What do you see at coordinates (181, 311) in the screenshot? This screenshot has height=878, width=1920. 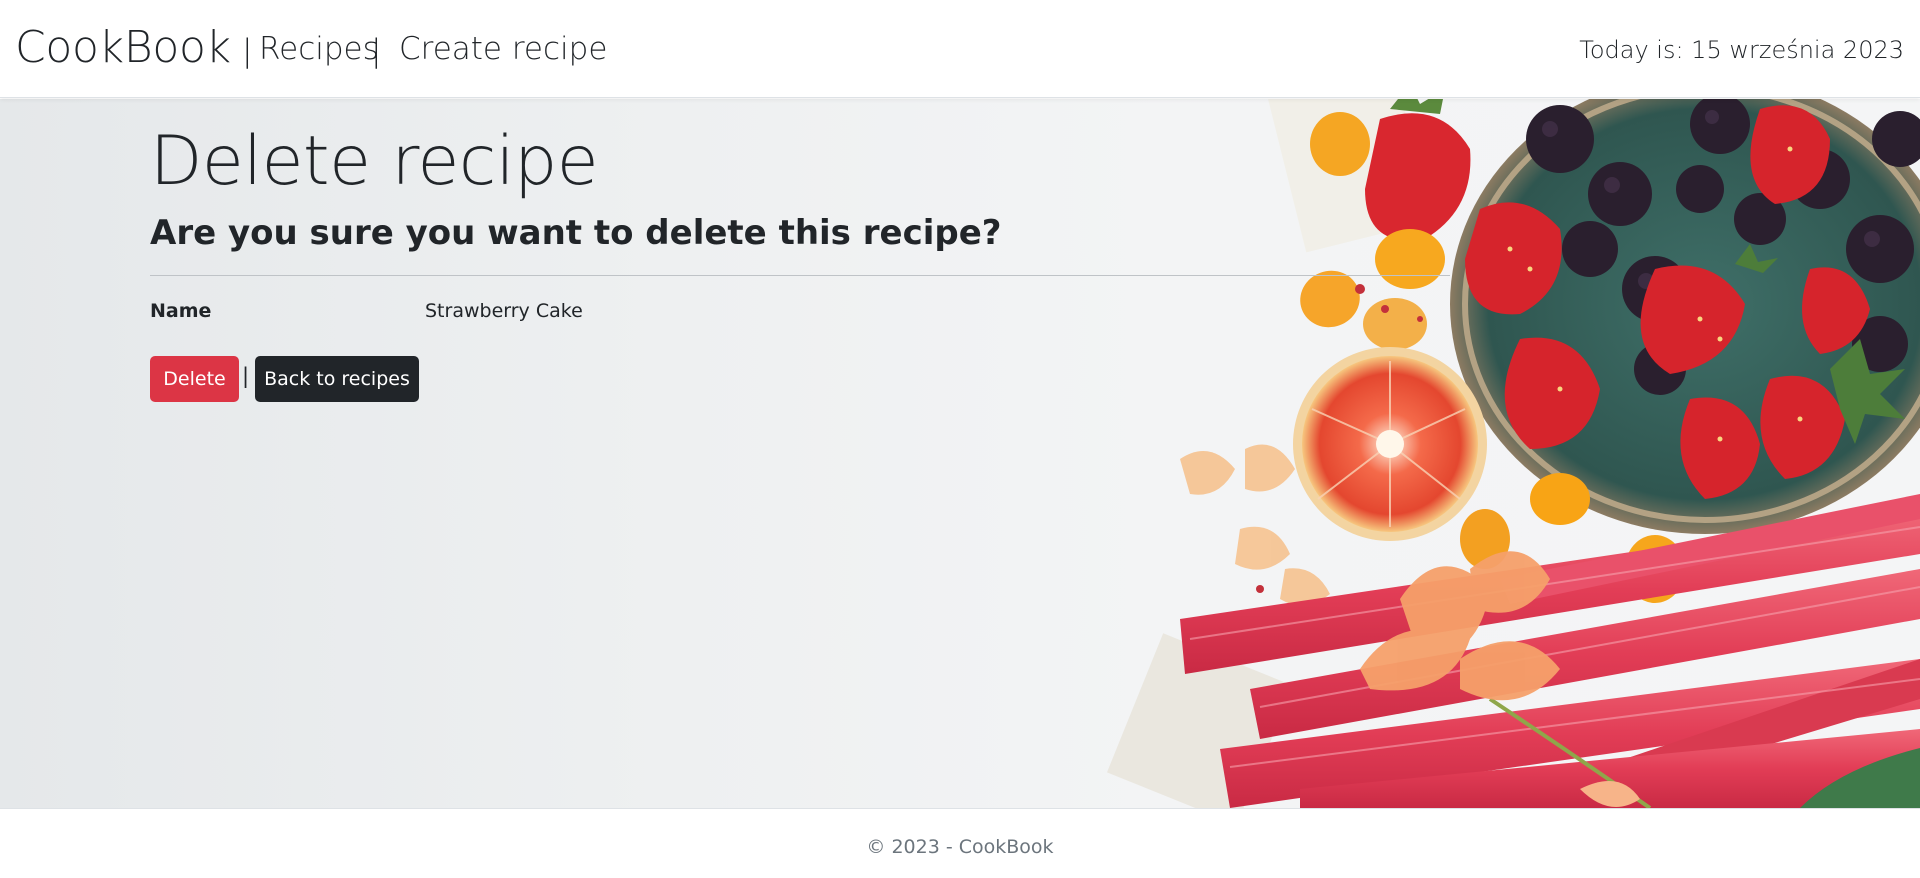 I see `detail-label-name: Name` at bounding box center [181, 311].